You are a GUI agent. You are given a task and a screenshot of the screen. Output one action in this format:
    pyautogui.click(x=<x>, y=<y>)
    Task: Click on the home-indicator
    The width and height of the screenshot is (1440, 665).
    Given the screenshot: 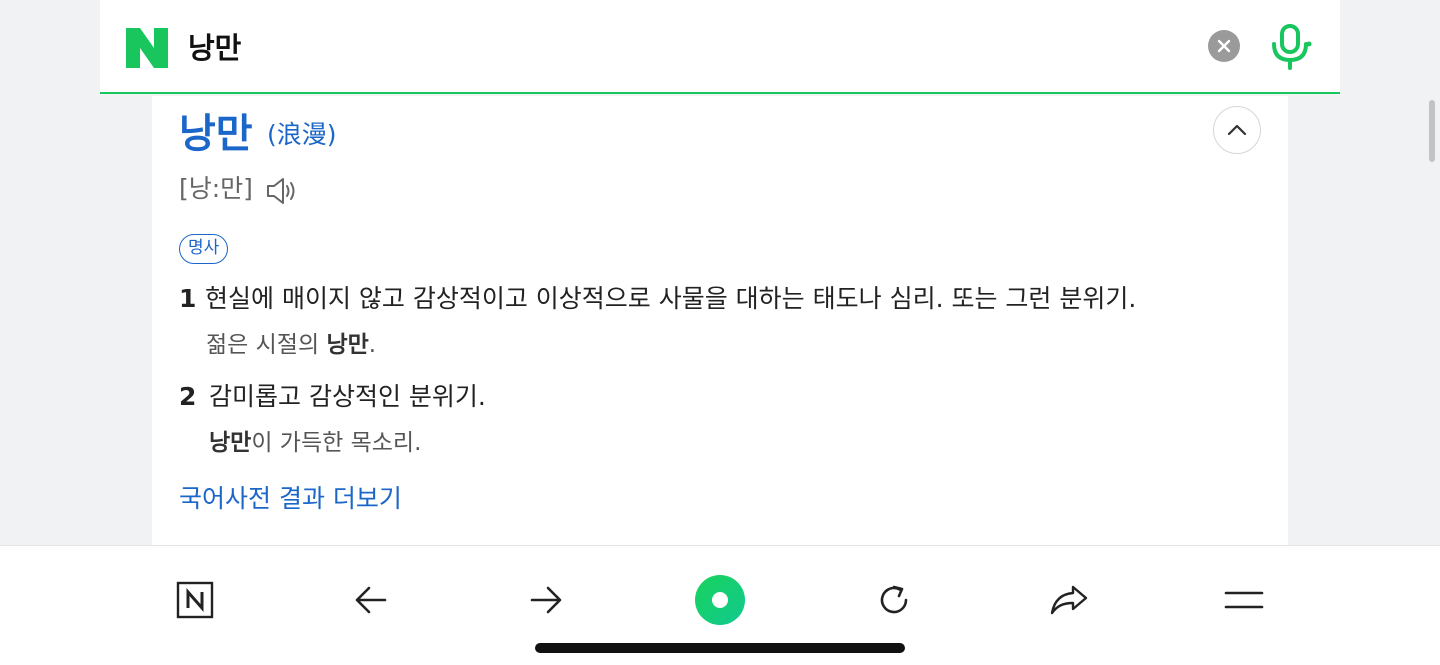 What is the action you would take?
    pyautogui.click(x=720, y=648)
    